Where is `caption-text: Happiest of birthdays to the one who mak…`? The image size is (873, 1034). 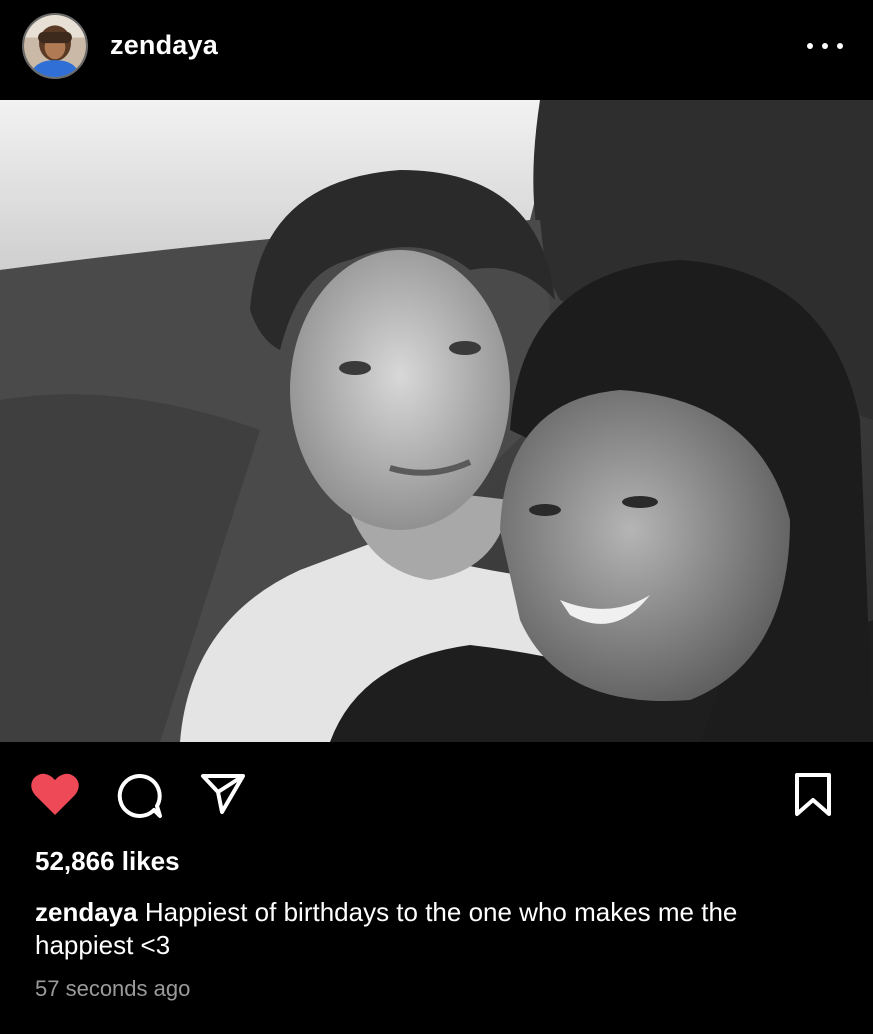
caption-text: Happiest of birthdays to the one who mak… is located at coordinates (386, 928).